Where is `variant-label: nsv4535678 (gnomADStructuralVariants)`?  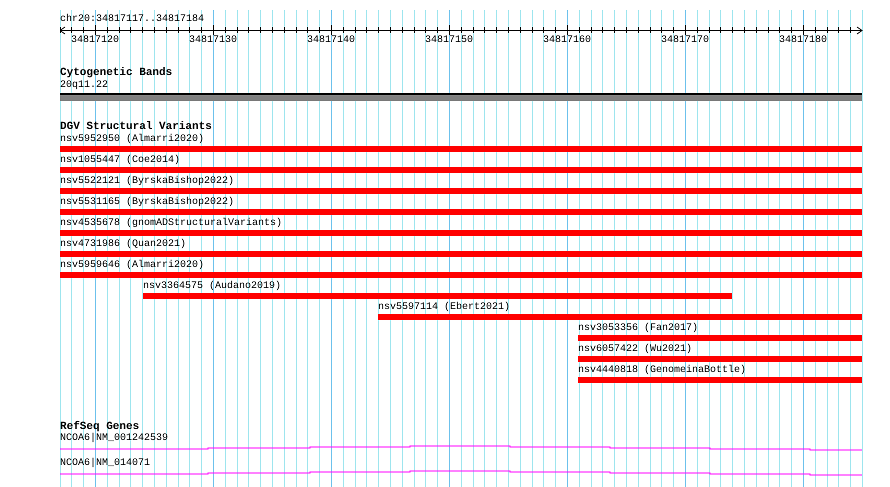 variant-label: nsv4535678 (gnomADStructuralVariants) is located at coordinates (171, 224).